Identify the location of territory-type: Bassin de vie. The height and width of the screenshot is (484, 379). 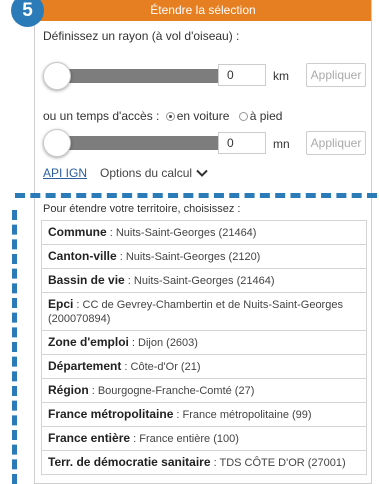
(86, 280).